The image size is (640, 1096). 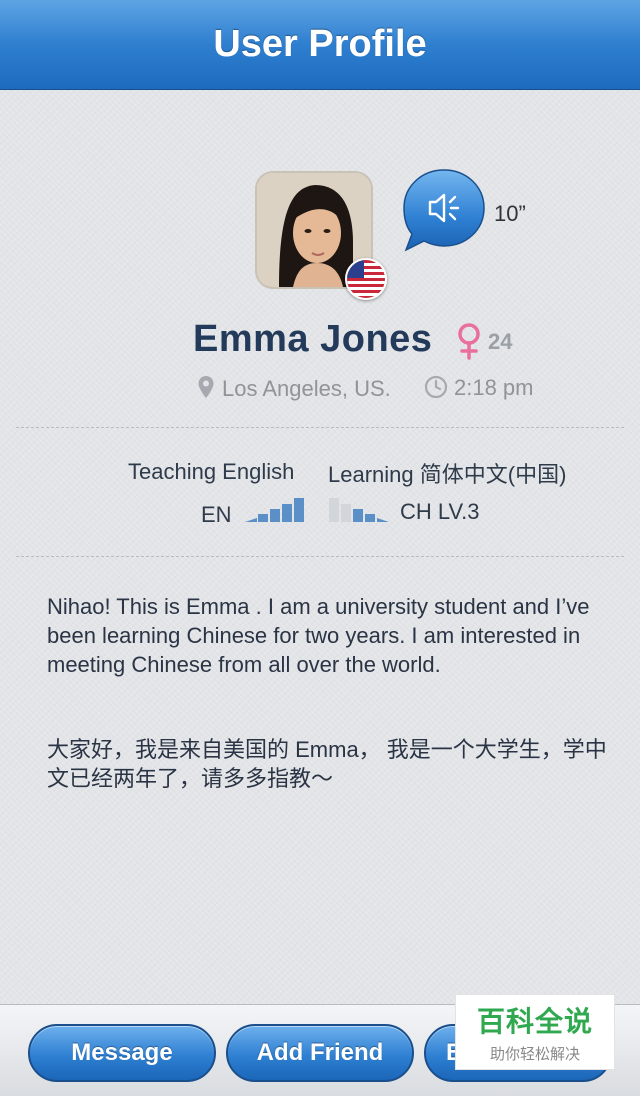 I want to click on user-name: Emma Jones, so click(x=313, y=339).